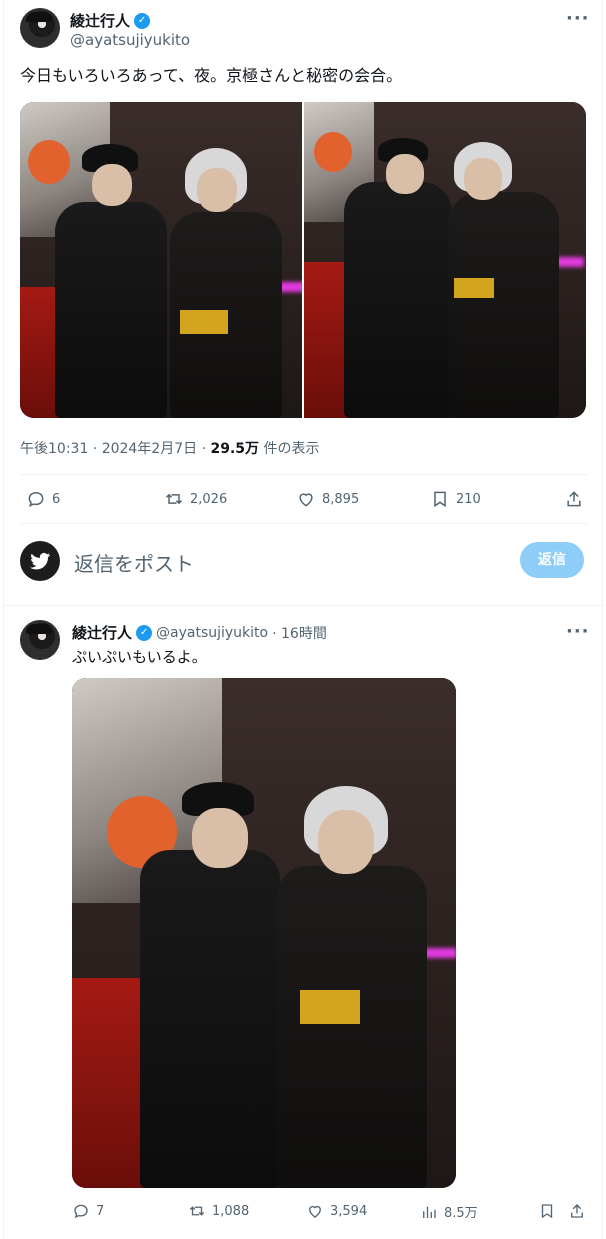  I want to click on bookmark-count: 210, so click(468, 499).